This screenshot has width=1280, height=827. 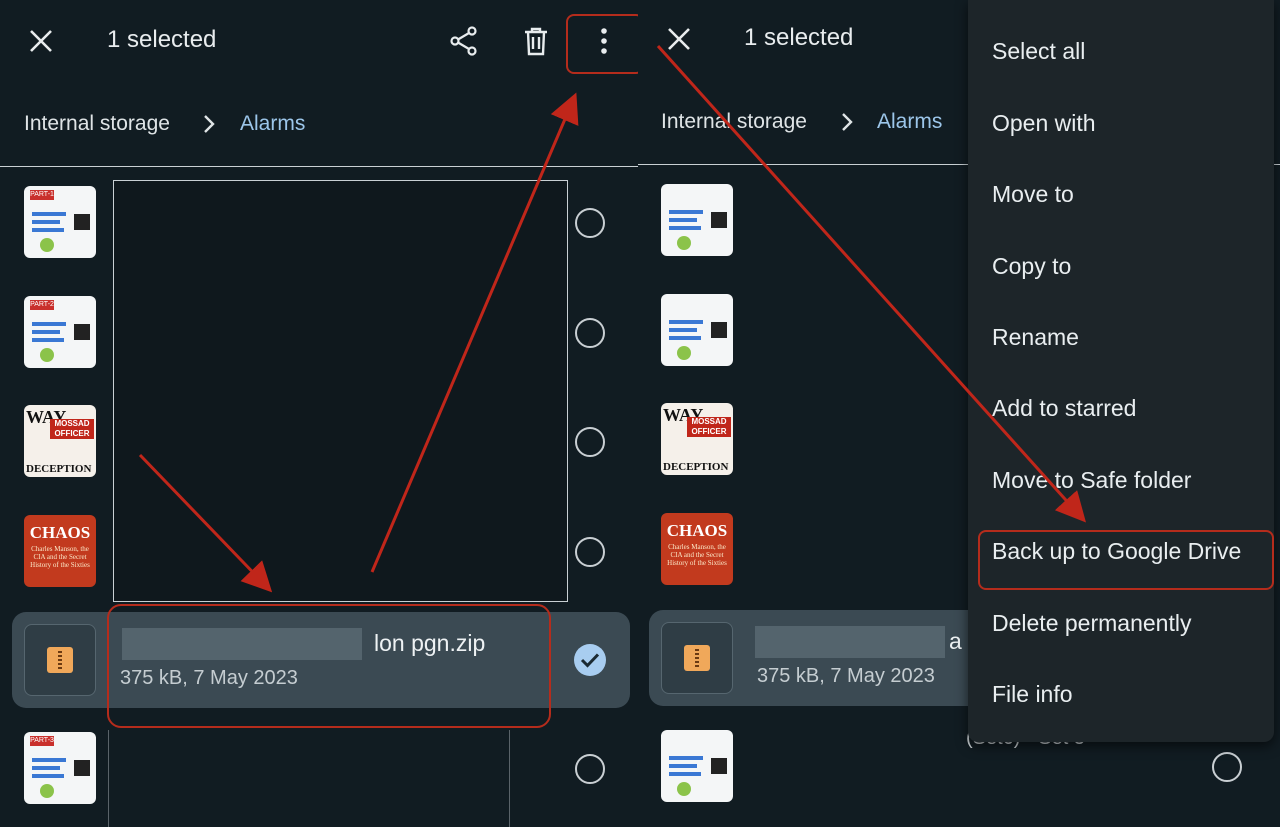 I want to click on highlight-backup-item, so click(x=1126, y=560).